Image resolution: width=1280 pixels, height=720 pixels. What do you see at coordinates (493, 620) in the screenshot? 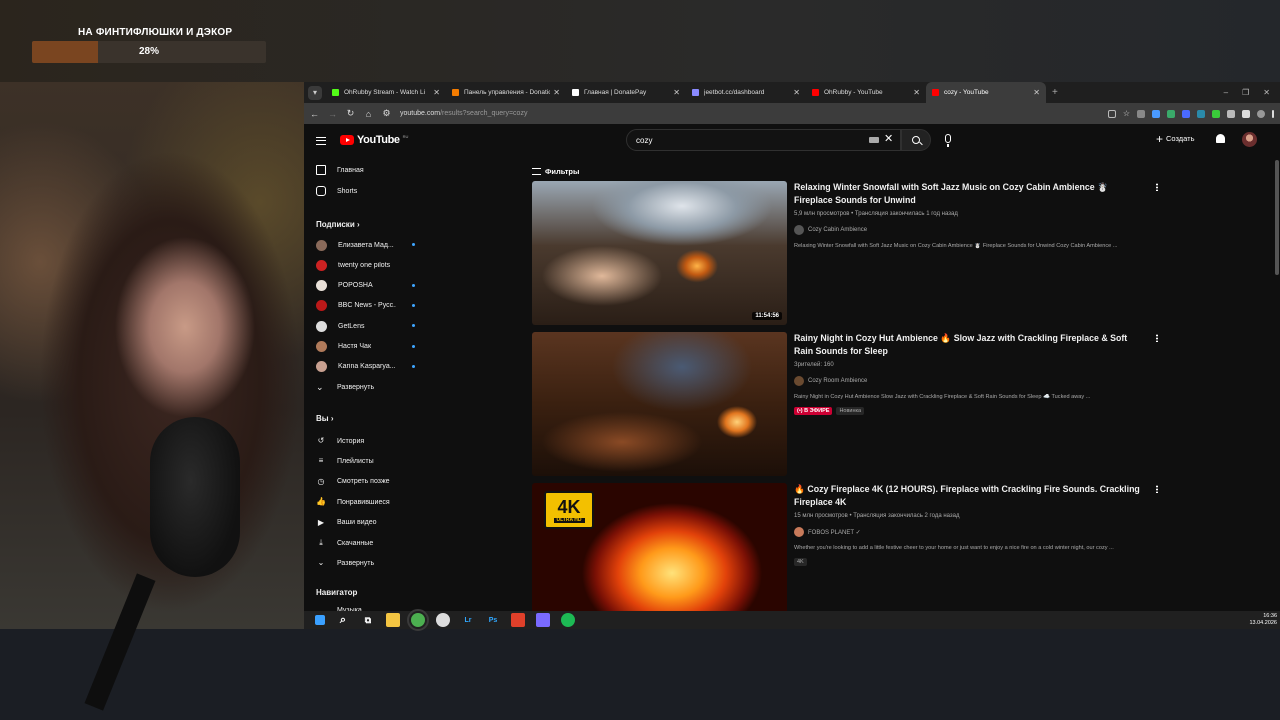
I see `photoshop-icon: Ps` at bounding box center [493, 620].